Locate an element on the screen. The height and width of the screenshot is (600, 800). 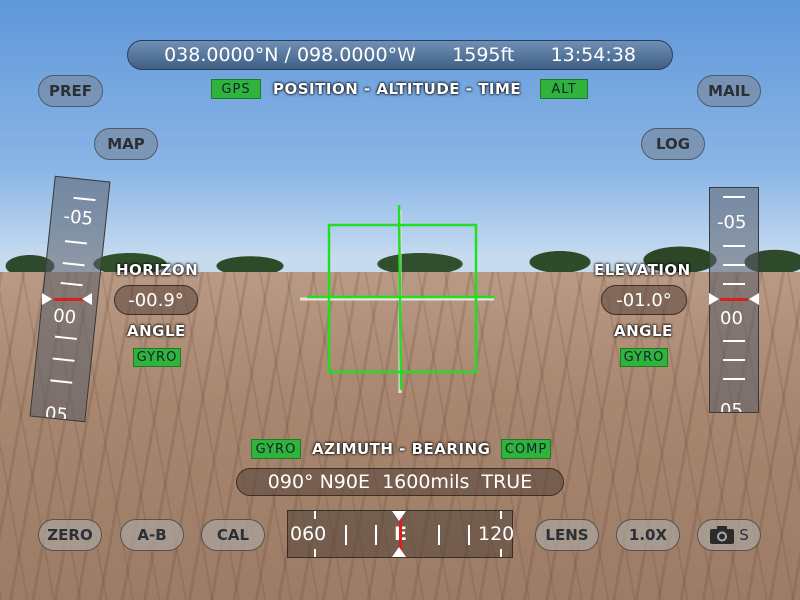
elevation-scale-label-plus5: 05 is located at coordinates (731, 406).